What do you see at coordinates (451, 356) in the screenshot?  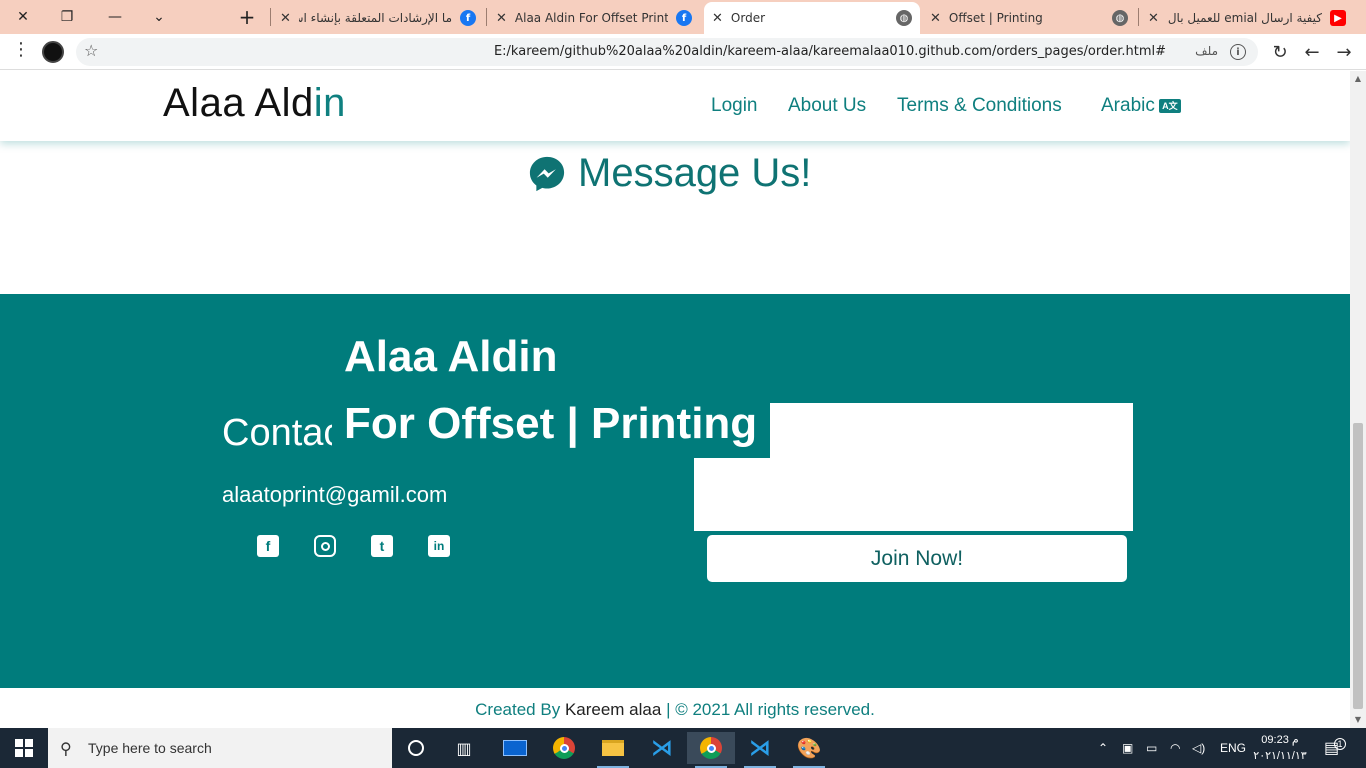 I see `company-name: Alaa Aldin` at bounding box center [451, 356].